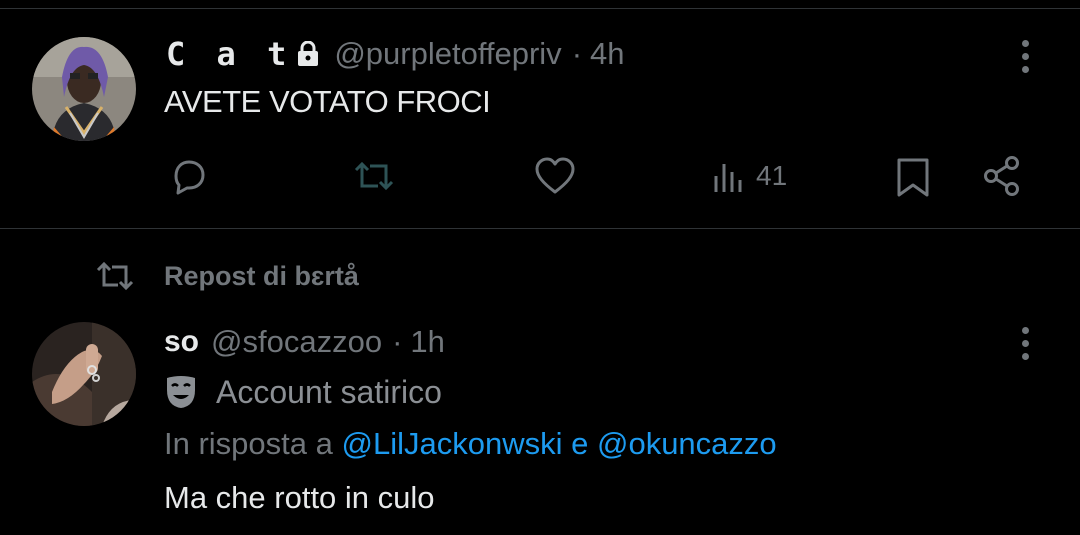  What do you see at coordinates (329, 392) in the screenshot?
I see `account-label-text: Account satirico` at bounding box center [329, 392].